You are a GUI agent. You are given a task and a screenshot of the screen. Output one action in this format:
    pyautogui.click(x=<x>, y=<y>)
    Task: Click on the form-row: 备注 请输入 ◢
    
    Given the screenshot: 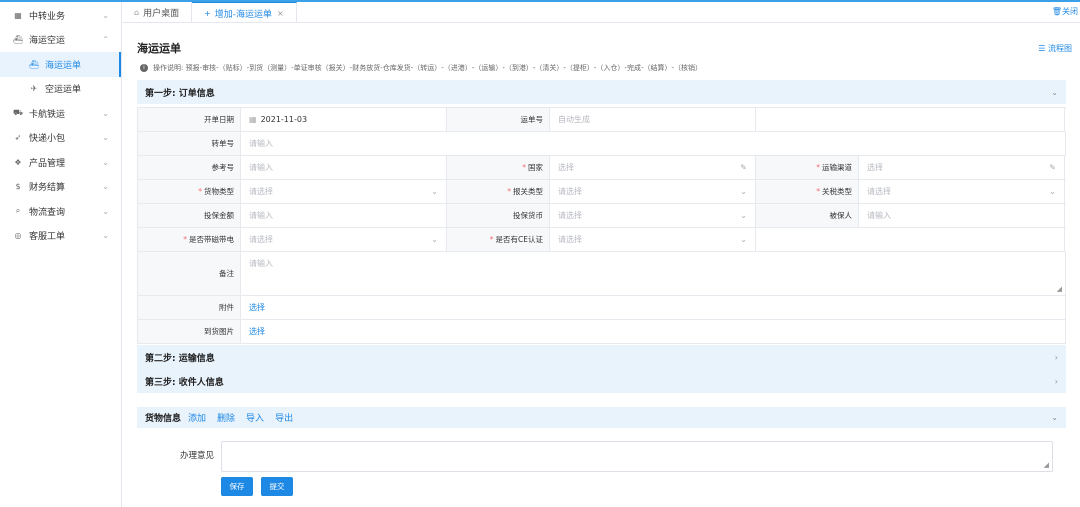 What is the action you would take?
    pyautogui.click(x=602, y=274)
    